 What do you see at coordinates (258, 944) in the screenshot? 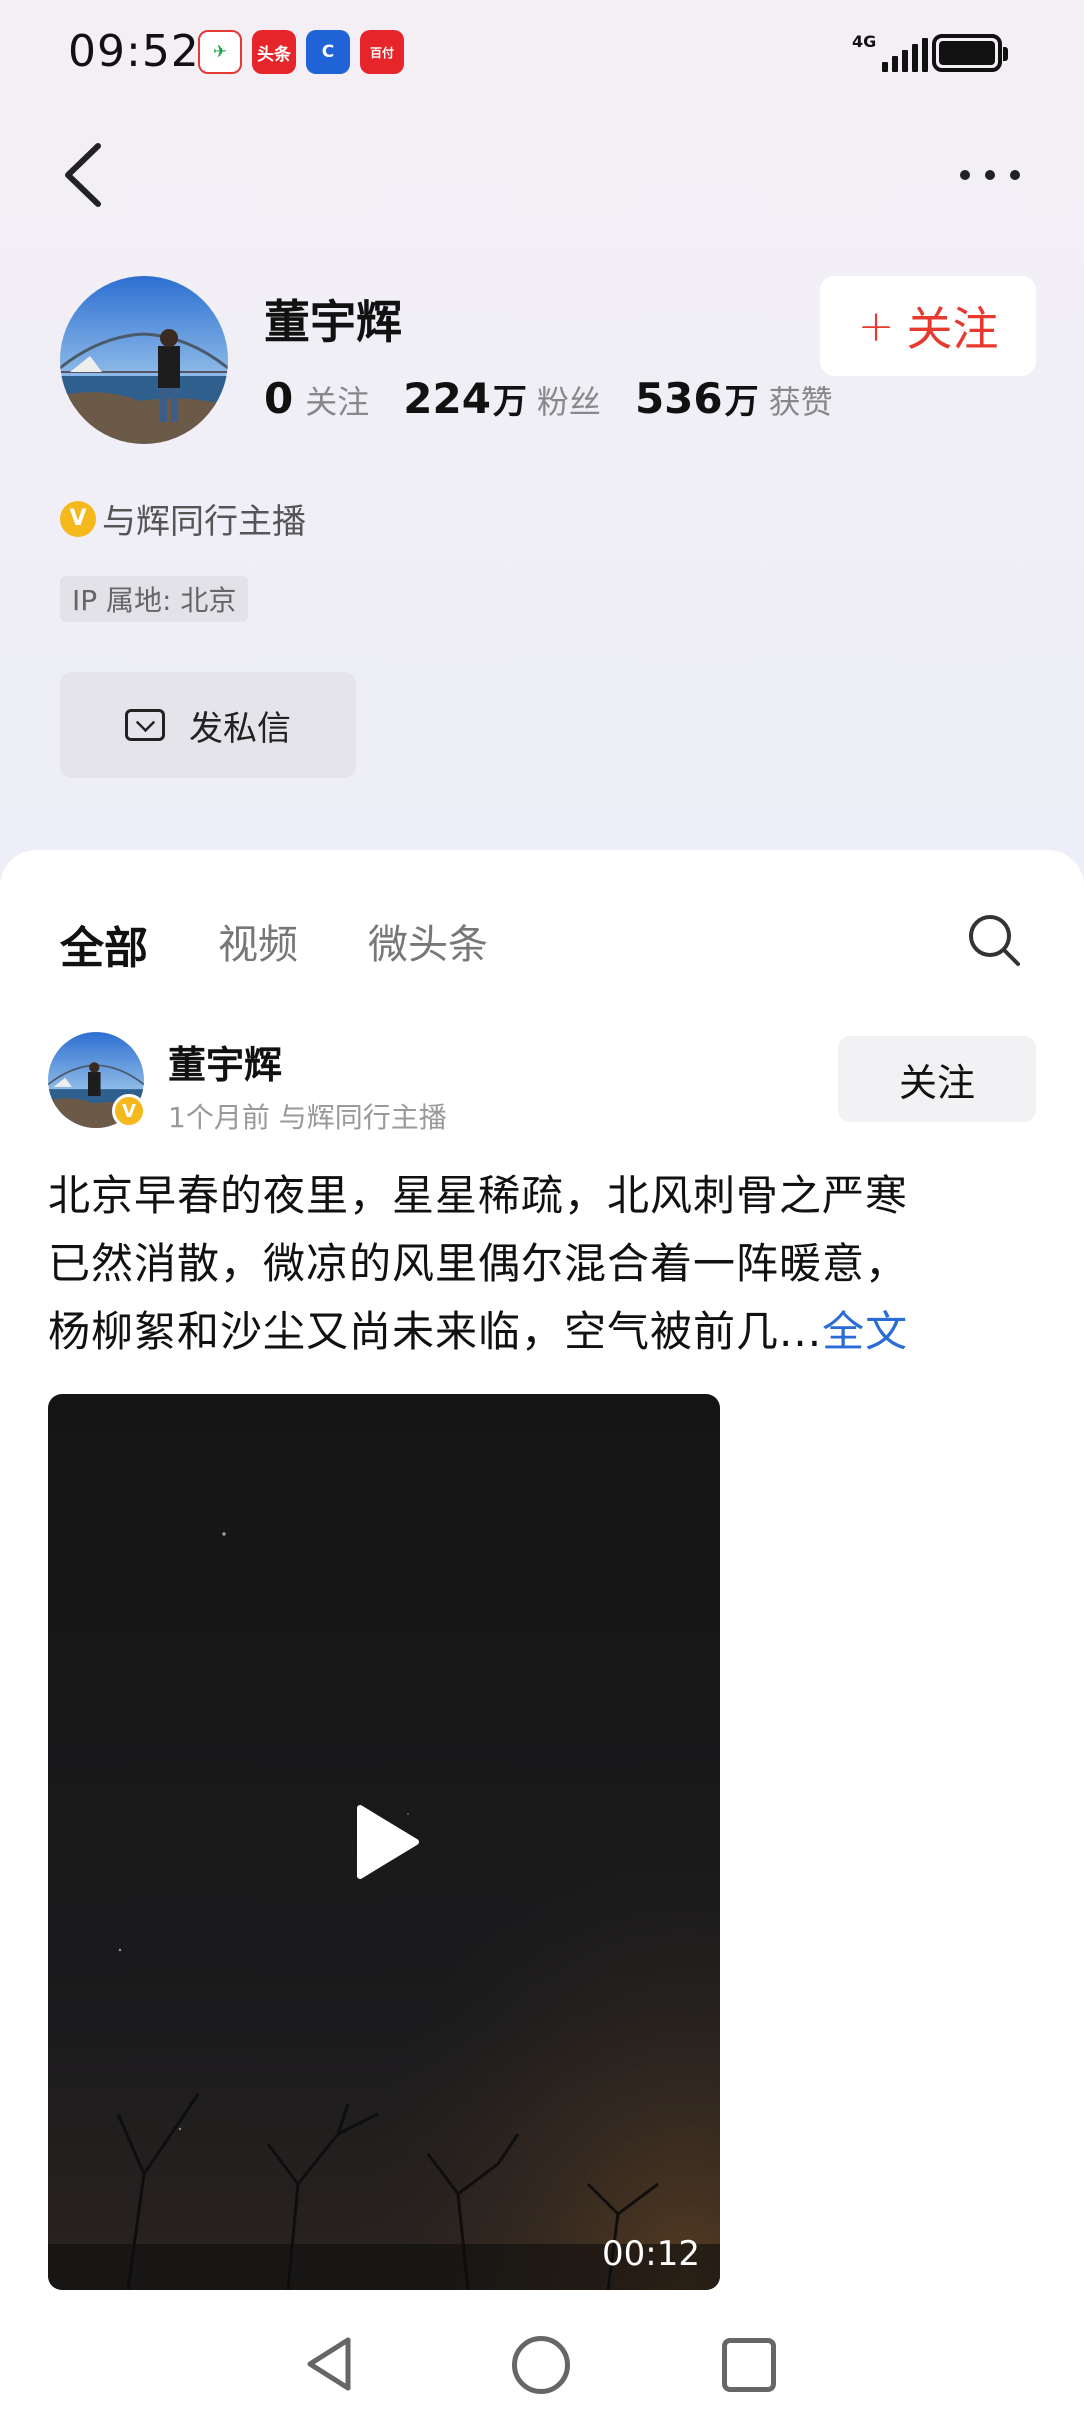
I see `tab-video: 视频` at bounding box center [258, 944].